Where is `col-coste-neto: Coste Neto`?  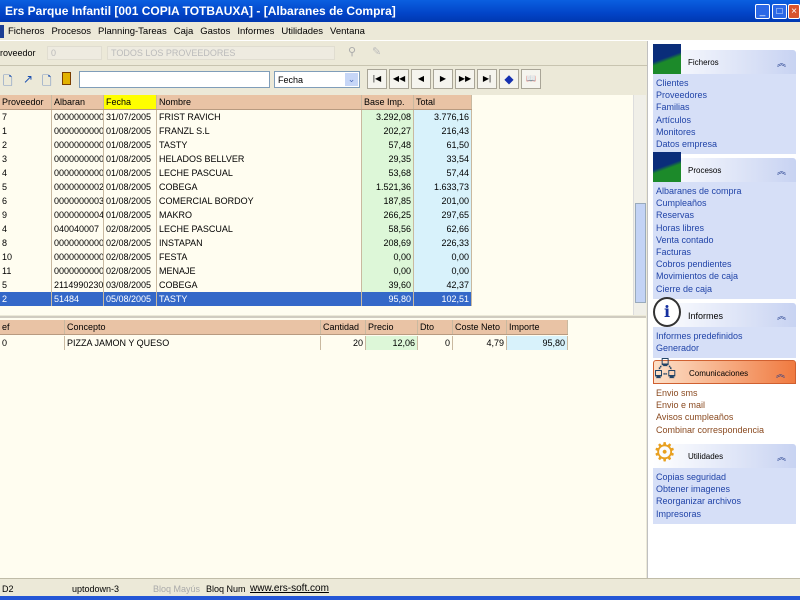
col-coste-neto: Coste Neto is located at coordinates (480, 327).